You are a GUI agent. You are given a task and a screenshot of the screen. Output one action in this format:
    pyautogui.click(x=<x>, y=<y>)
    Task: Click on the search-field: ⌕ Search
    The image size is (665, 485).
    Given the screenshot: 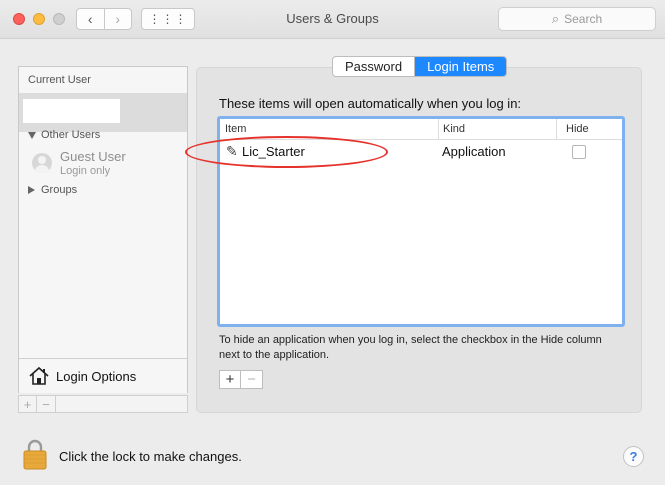 What is the action you would take?
    pyautogui.click(x=577, y=19)
    